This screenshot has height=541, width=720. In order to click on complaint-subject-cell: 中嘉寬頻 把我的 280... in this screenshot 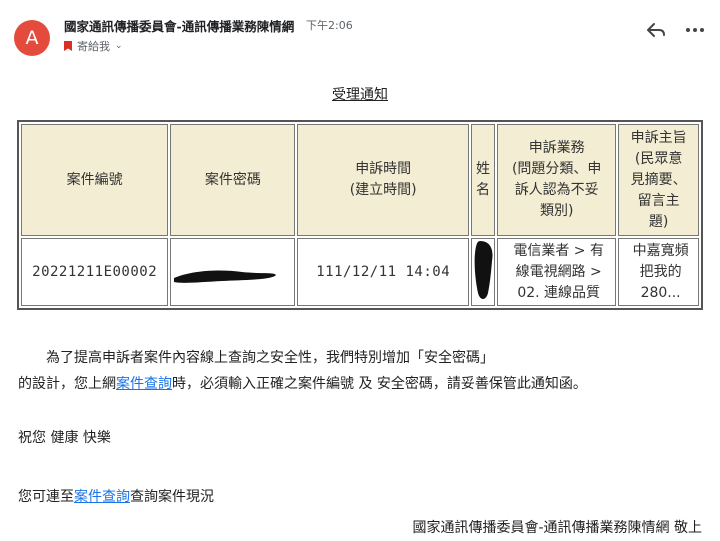, I will do `click(658, 272)`.